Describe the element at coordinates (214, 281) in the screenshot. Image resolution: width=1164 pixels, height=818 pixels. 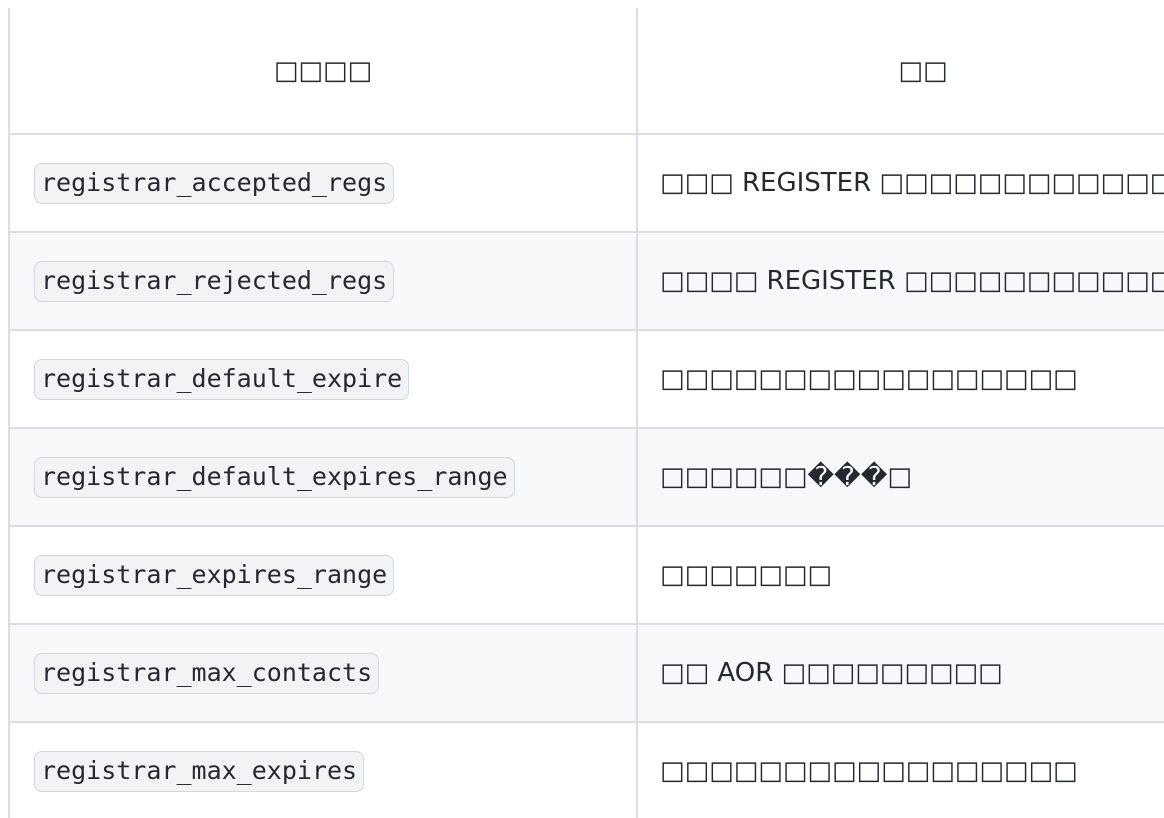
I see `stat-name-code: registrar_rejected_regs` at that location.